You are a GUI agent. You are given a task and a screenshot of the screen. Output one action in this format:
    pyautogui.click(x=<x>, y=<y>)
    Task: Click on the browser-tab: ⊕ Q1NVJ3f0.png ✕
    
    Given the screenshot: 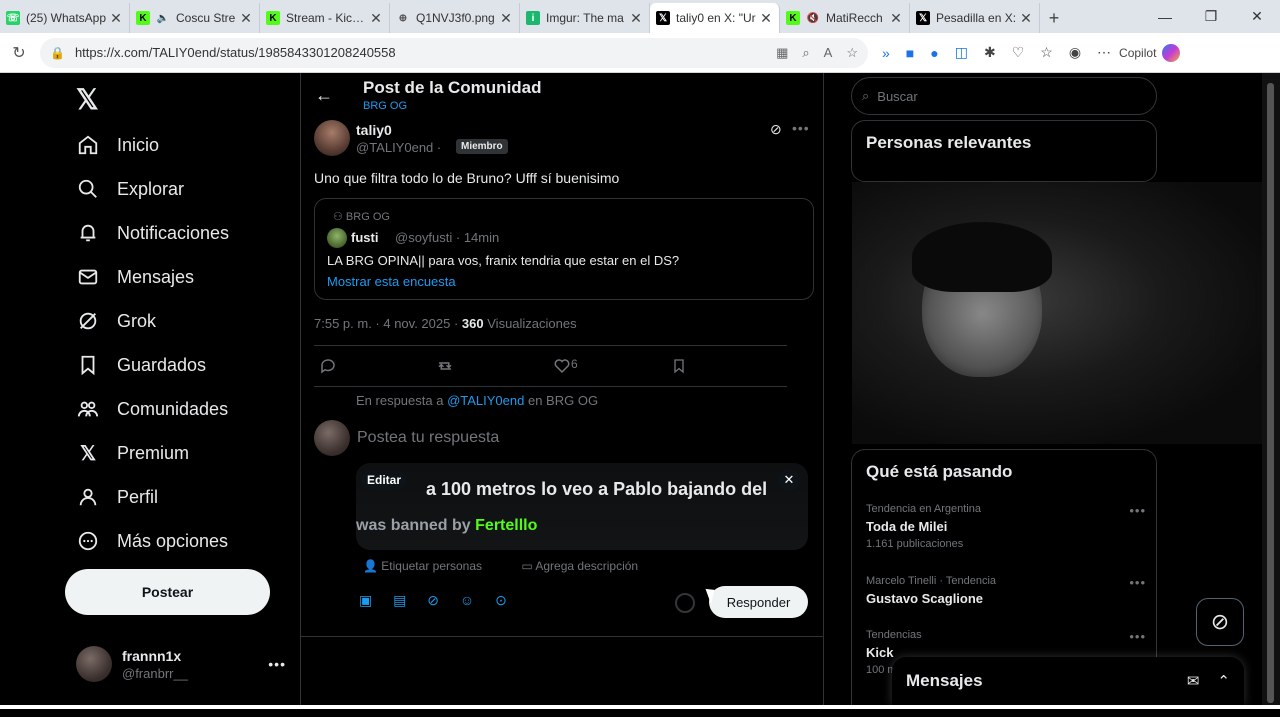 What is the action you would take?
    pyautogui.click(x=455, y=18)
    